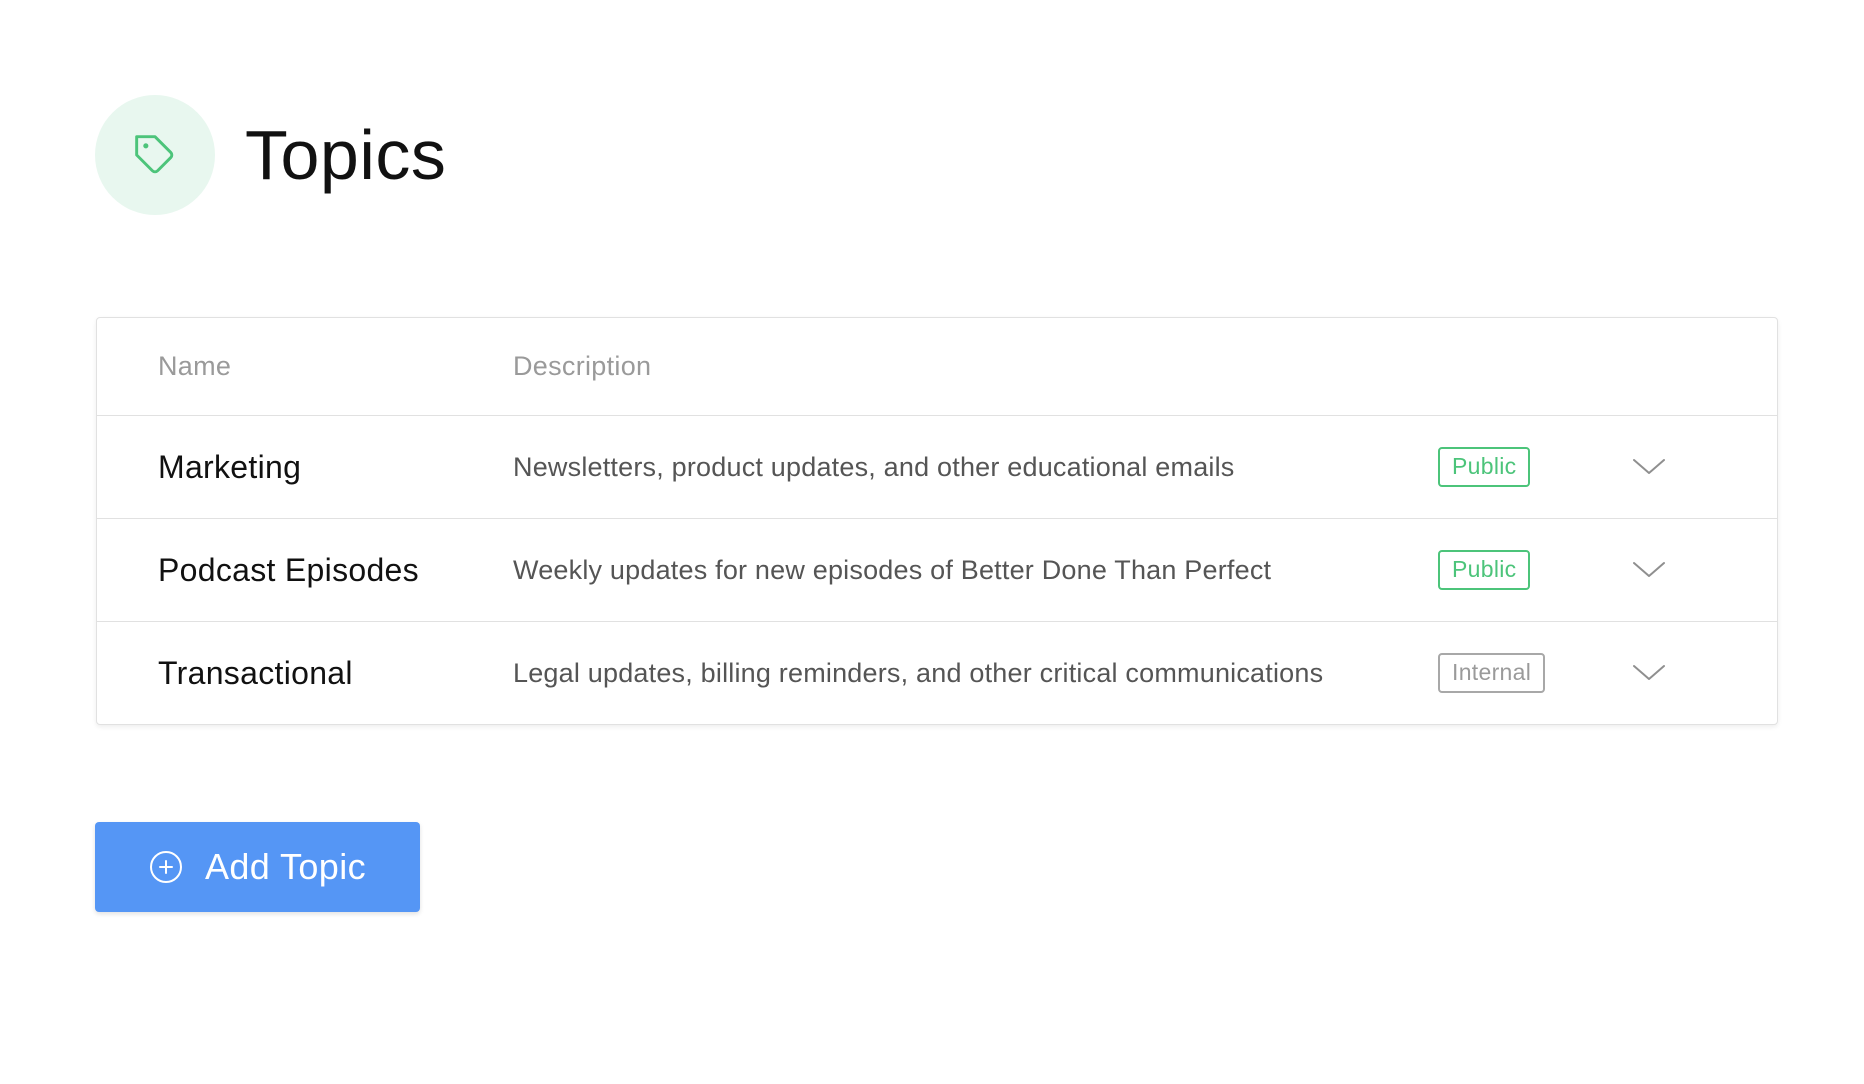 Image resolution: width=1864 pixels, height=1084 pixels. I want to click on tag-icon, so click(155, 155).